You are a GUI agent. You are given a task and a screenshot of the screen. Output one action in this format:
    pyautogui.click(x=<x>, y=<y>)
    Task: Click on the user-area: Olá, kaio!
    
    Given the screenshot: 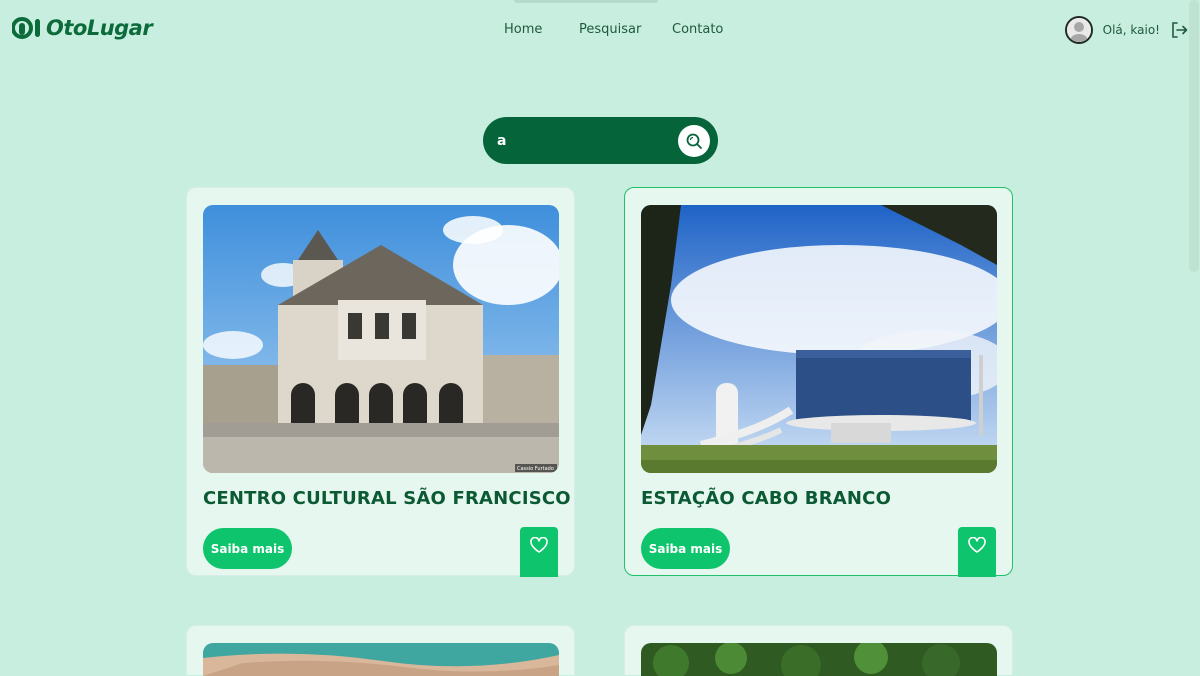 What is the action you would take?
    pyautogui.click(x=1126, y=30)
    